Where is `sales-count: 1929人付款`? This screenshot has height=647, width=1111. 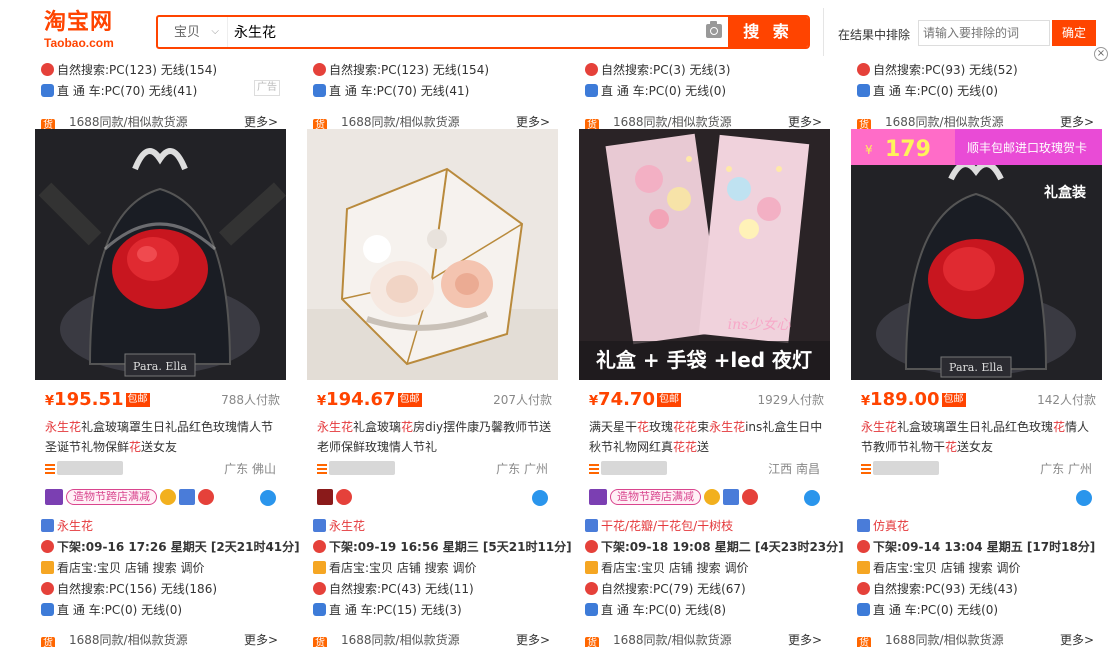 sales-count: 1929人付款 is located at coordinates (790, 400).